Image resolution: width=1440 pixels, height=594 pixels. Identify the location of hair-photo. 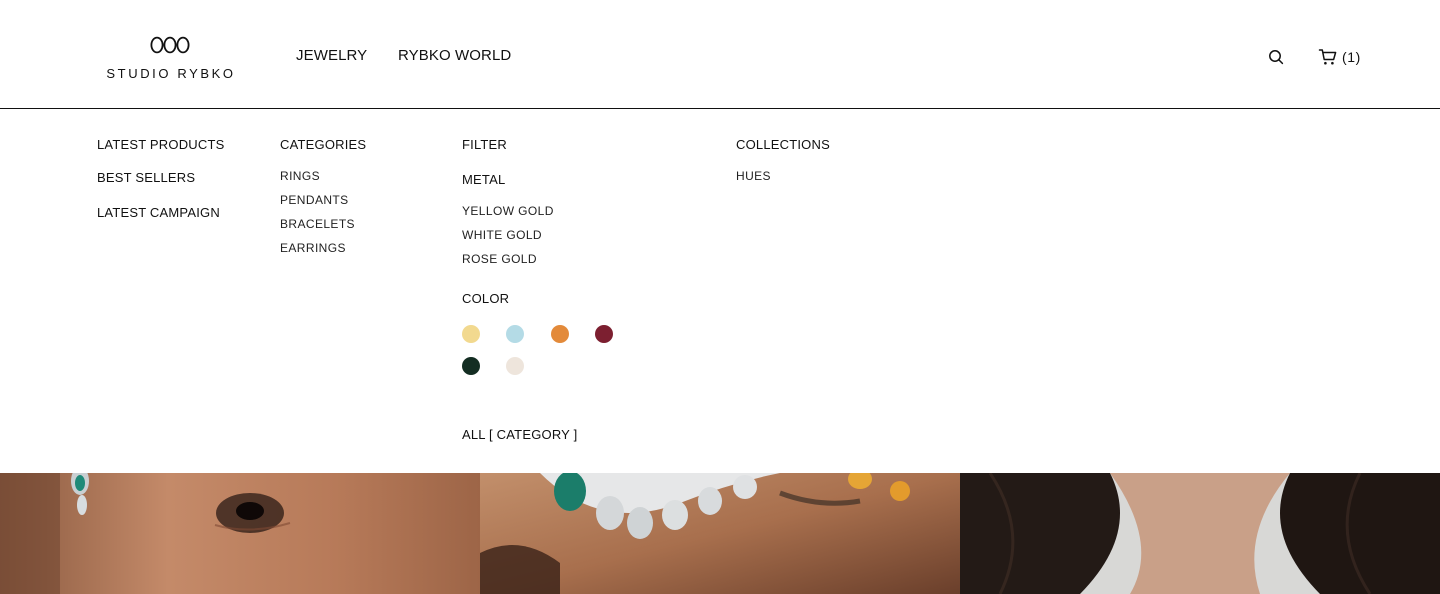
(1200, 533).